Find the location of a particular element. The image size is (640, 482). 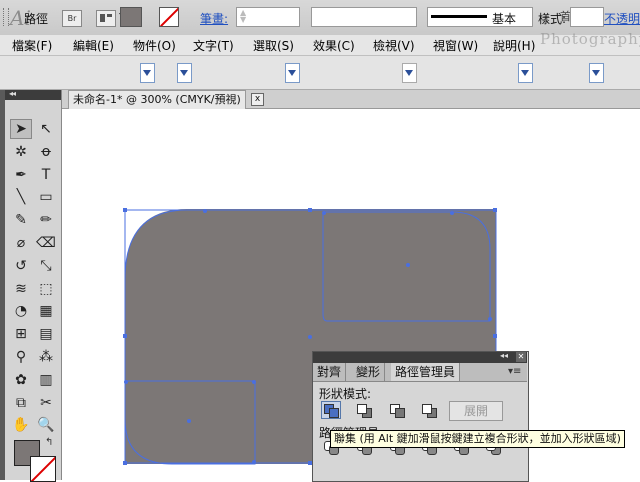

graphic-style-field is located at coordinates (587, 17).